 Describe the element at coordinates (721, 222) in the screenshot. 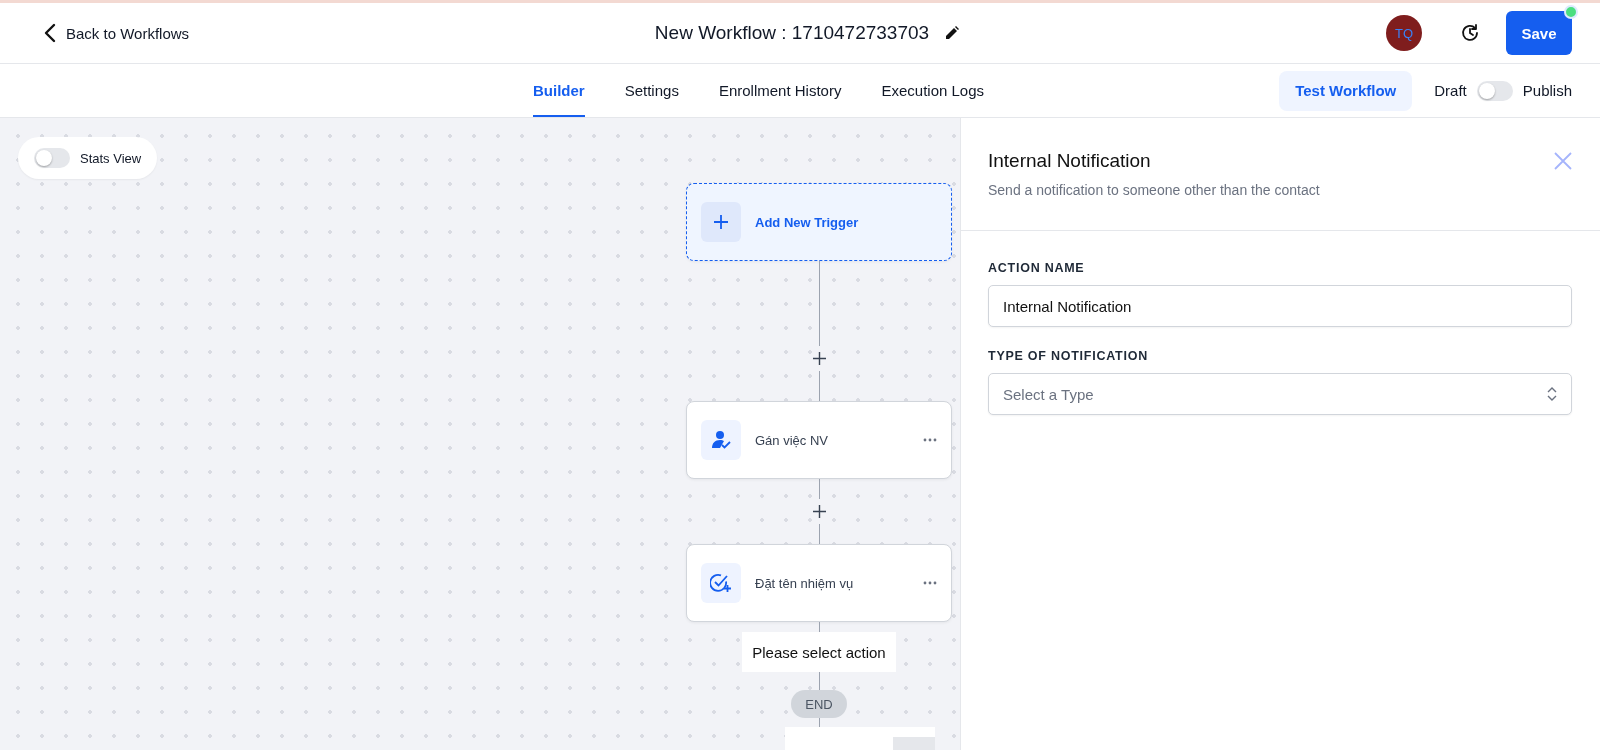

I see `plus-icon` at that location.